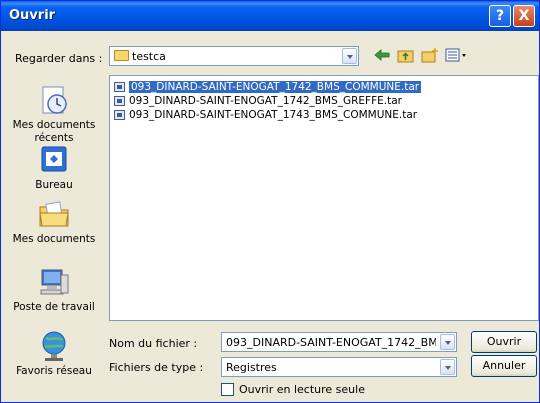  Describe the element at coordinates (32, 15) in the screenshot. I see `window-title: Ouvrir` at that location.